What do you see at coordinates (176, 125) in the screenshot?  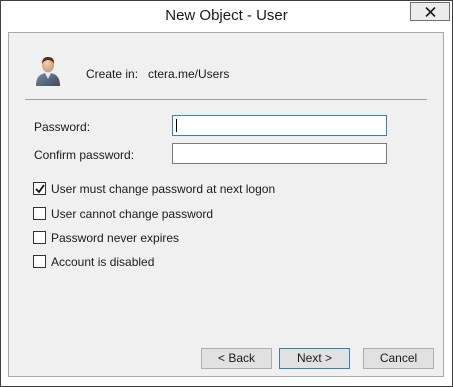 I see `text-caret` at bounding box center [176, 125].